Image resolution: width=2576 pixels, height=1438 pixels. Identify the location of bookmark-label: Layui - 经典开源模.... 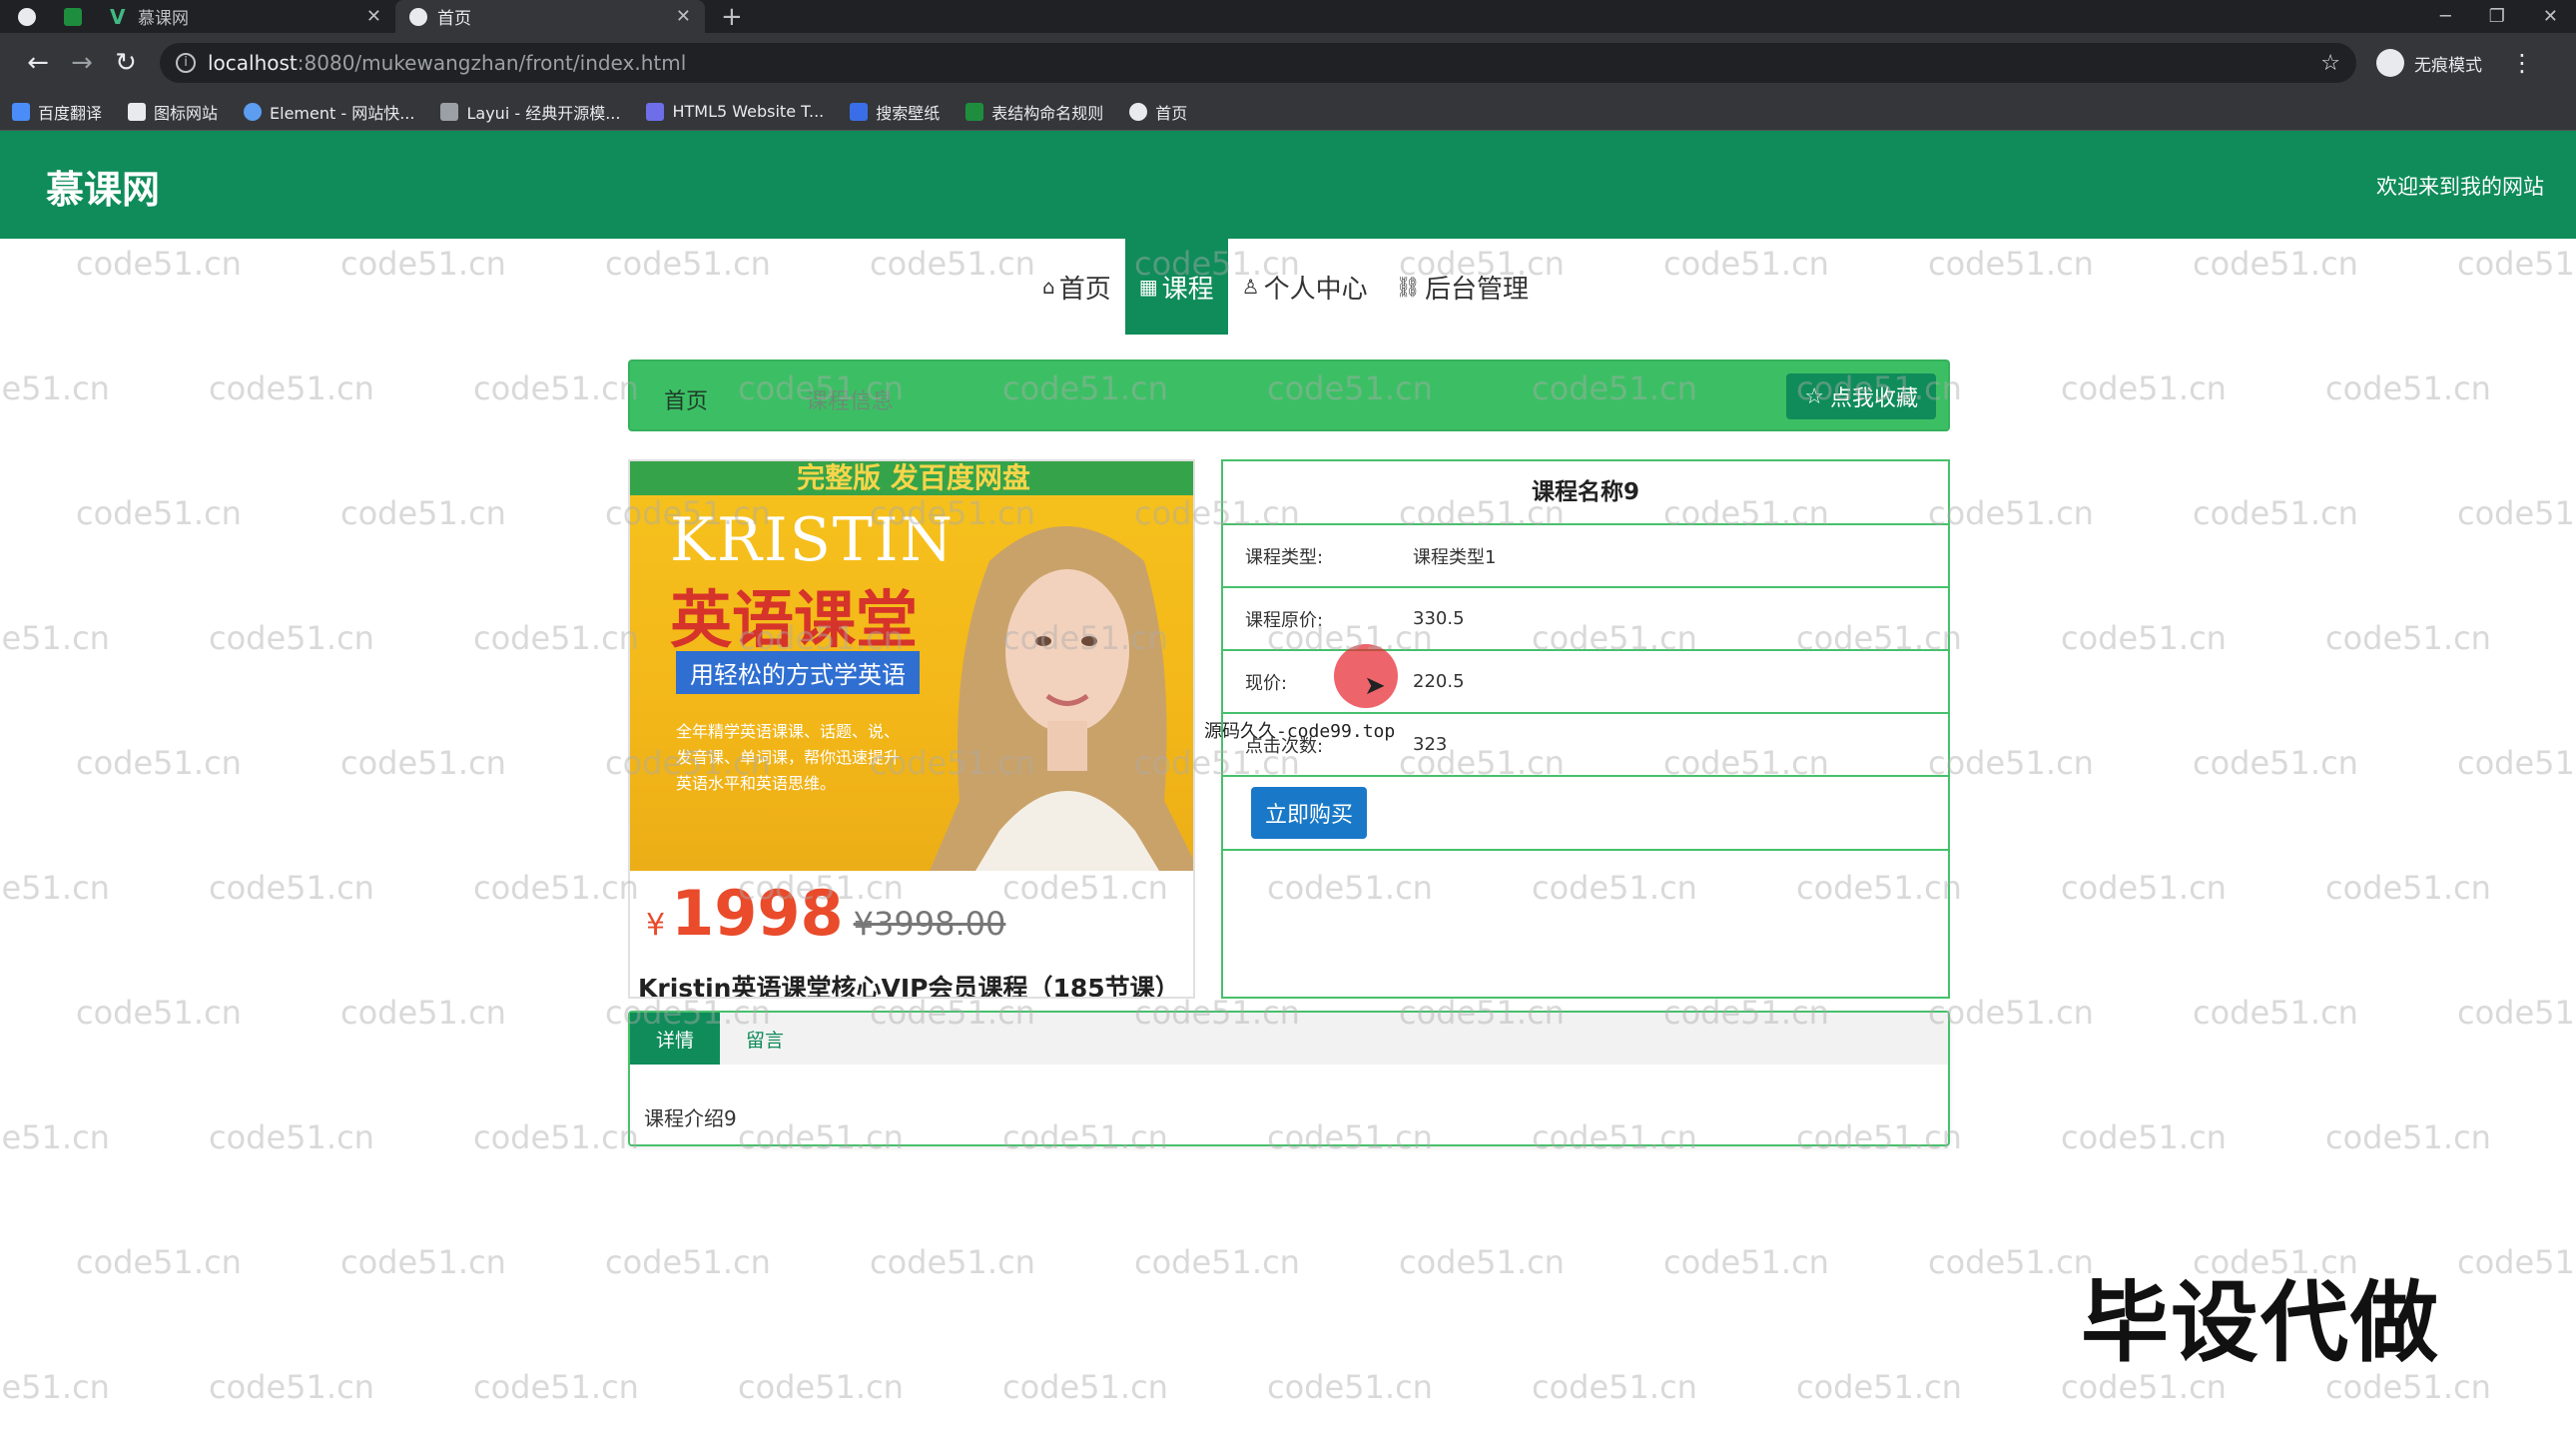
(543, 113).